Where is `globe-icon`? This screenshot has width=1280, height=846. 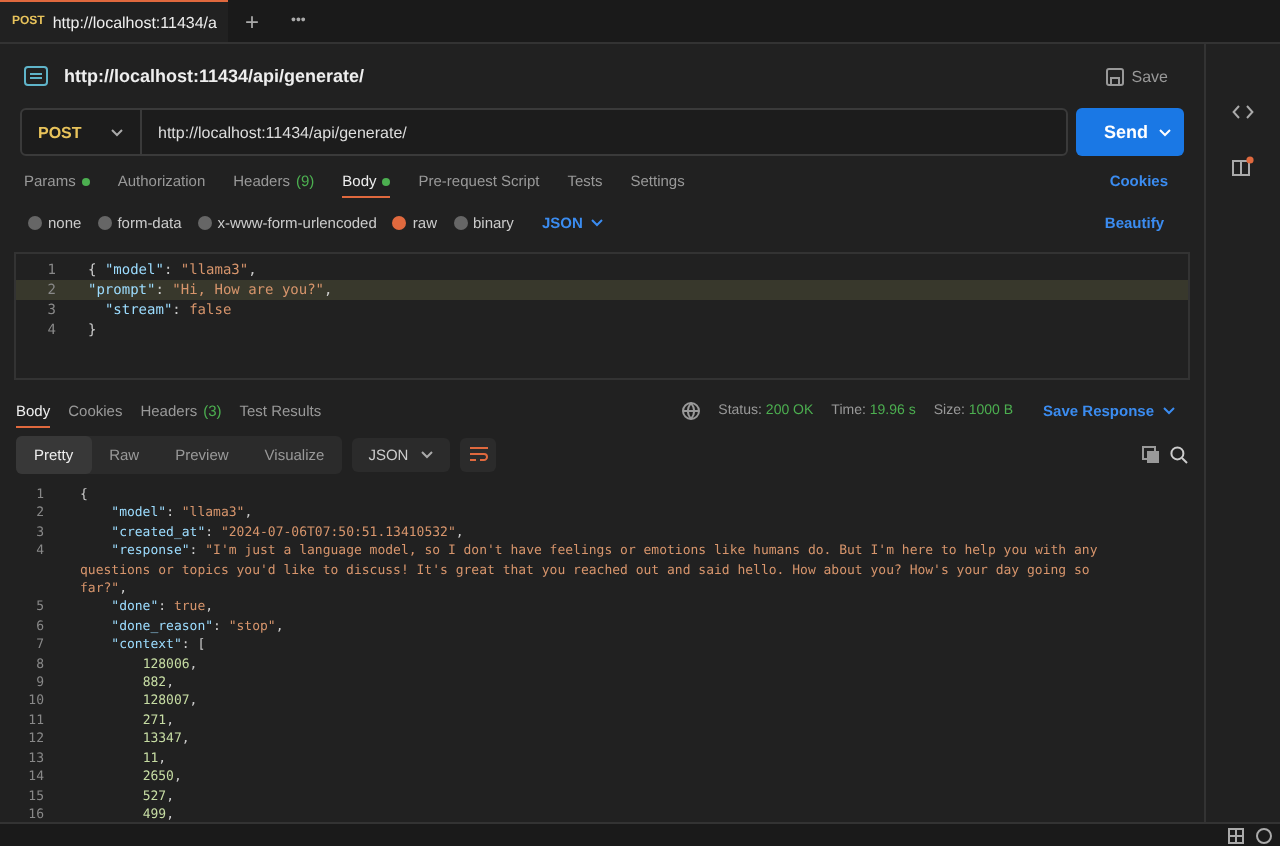 globe-icon is located at coordinates (691, 410).